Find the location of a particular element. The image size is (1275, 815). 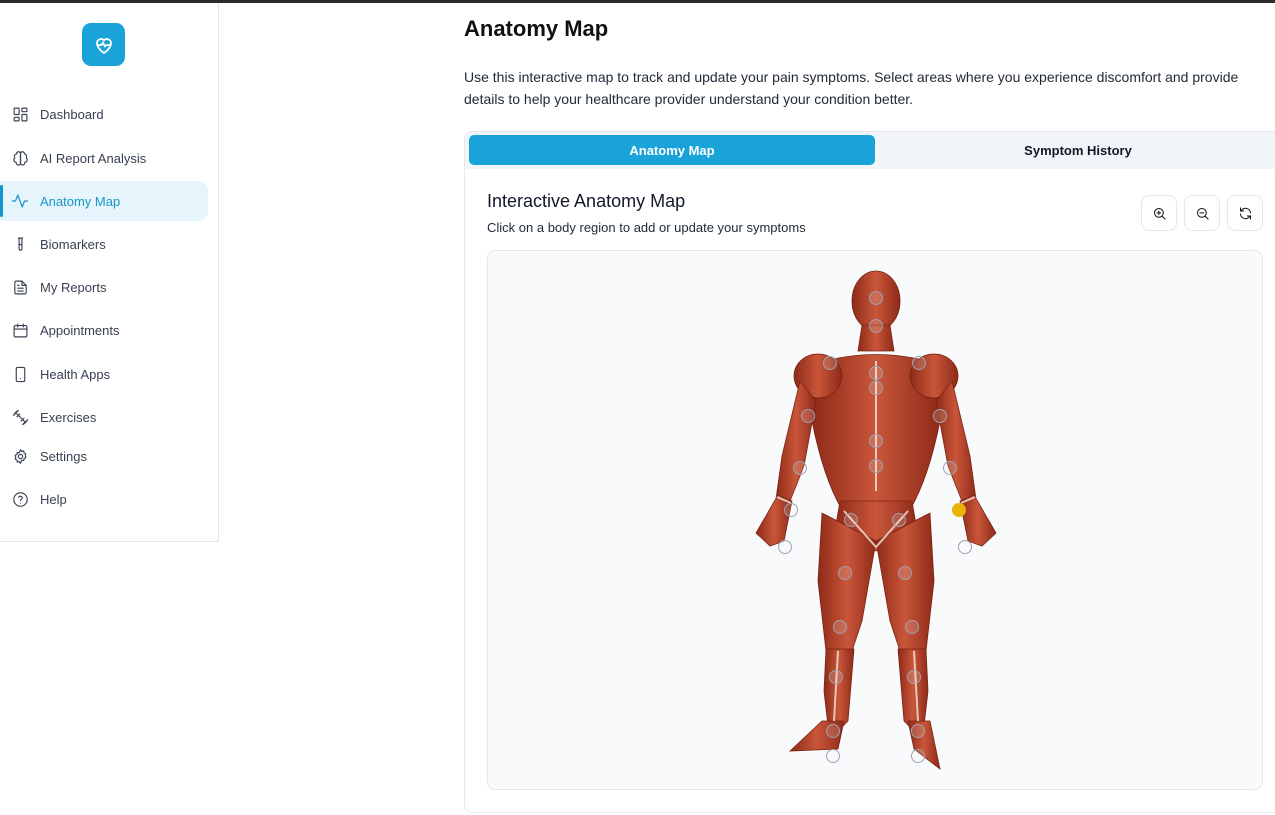

gear-icon is located at coordinates (20, 456).